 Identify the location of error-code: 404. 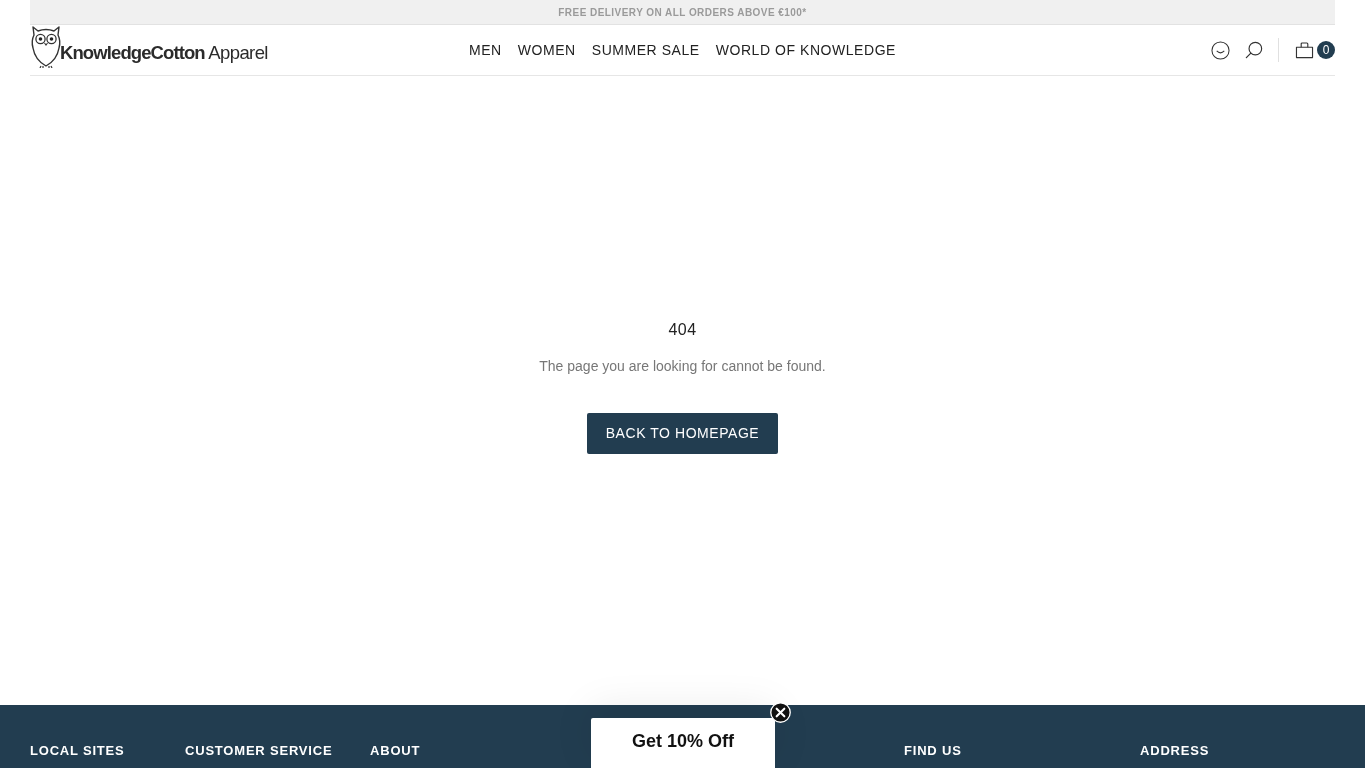
(682, 329).